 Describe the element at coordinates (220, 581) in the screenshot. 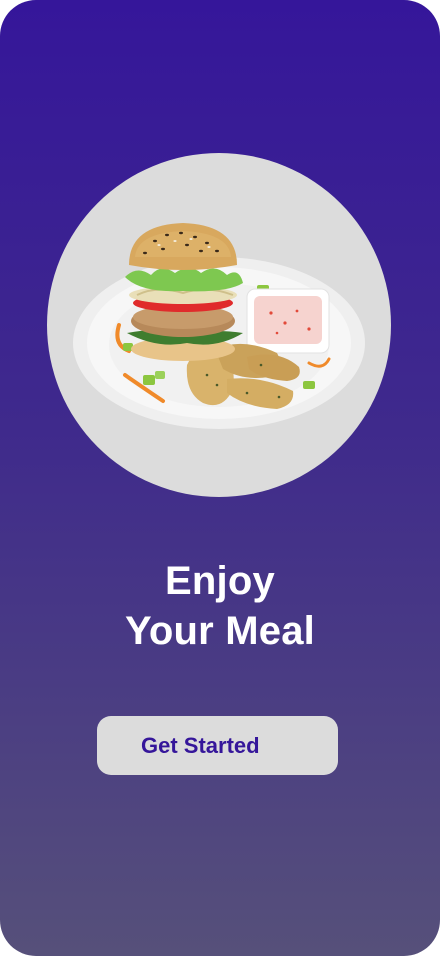

I see `headline-line-1: Enjoy` at that location.